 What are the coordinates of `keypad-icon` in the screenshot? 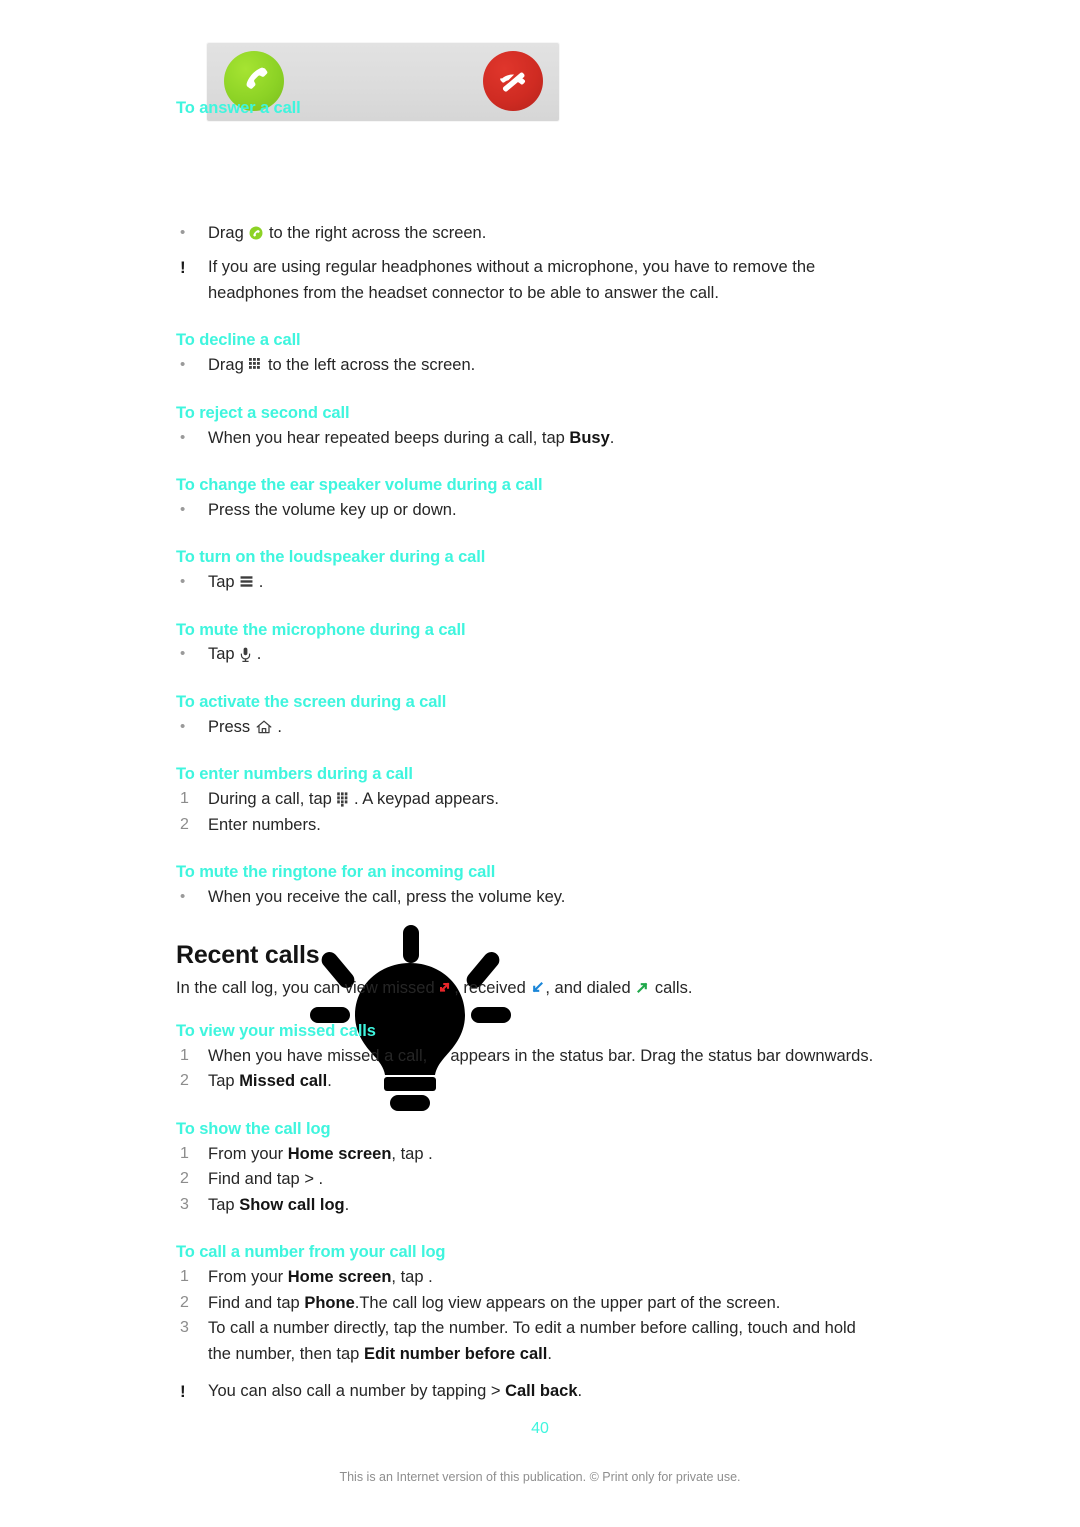 It's located at (342, 799).